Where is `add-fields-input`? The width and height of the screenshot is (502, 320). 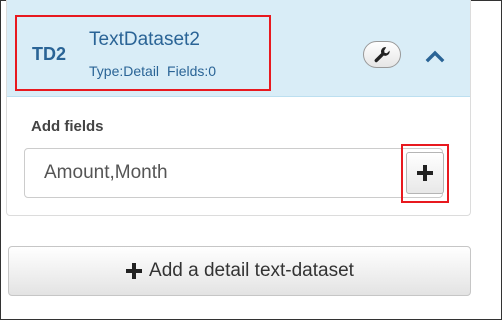 add-fields-input is located at coordinates (212, 173).